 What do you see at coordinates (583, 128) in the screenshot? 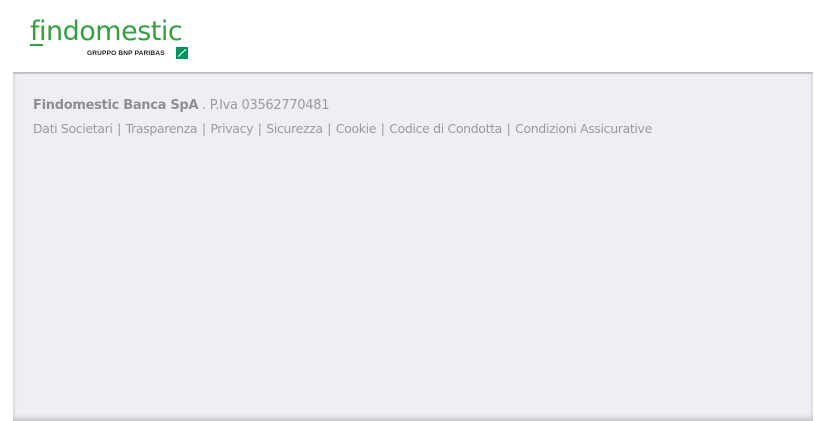
I see `link-condizioni-assicurative: Condizioni Assicurative` at bounding box center [583, 128].